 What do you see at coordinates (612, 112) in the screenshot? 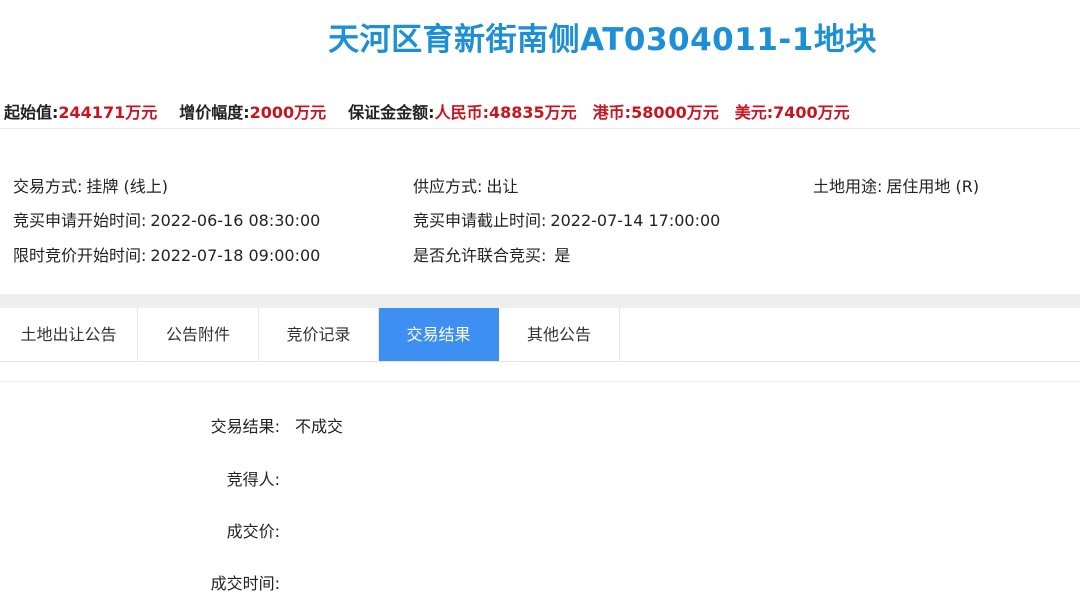
I see `hkd-label: 港币:` at bounding box center [612, 112].